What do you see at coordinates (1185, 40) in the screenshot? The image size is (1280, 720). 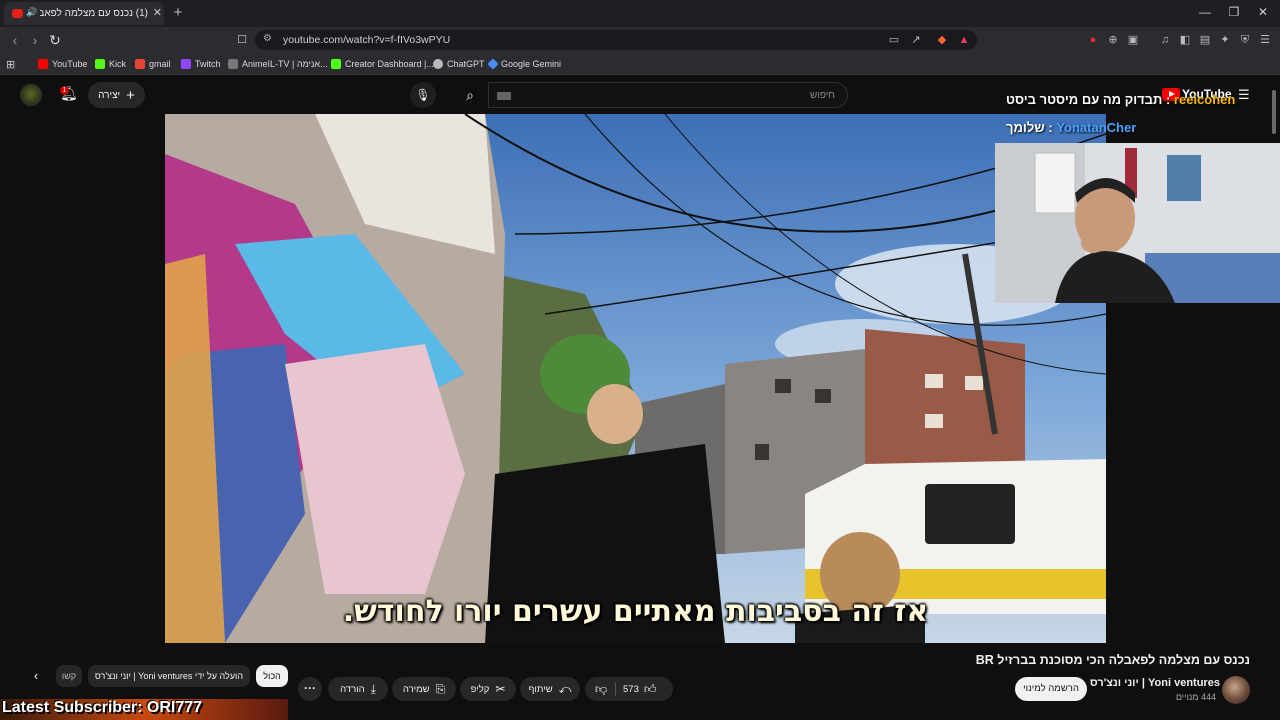 I see `sidebar-icon: ◧` at bounding box center [1185, 40].